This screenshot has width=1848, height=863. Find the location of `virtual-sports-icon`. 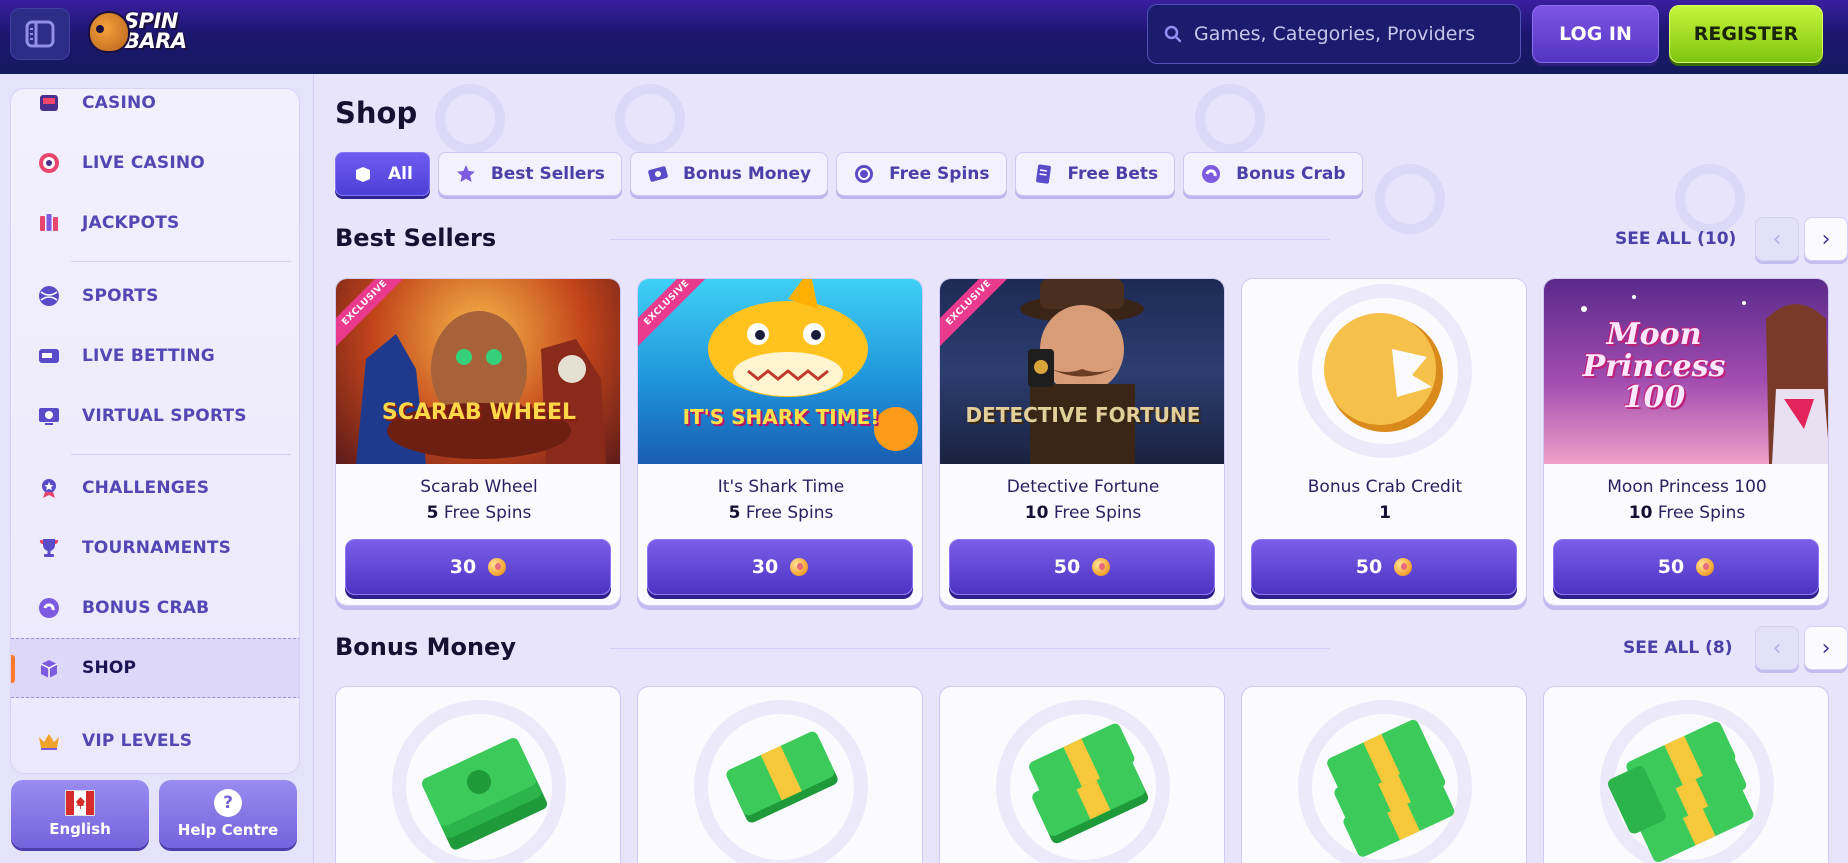

virtual-sports-icon is located at coordinates (49, 416).